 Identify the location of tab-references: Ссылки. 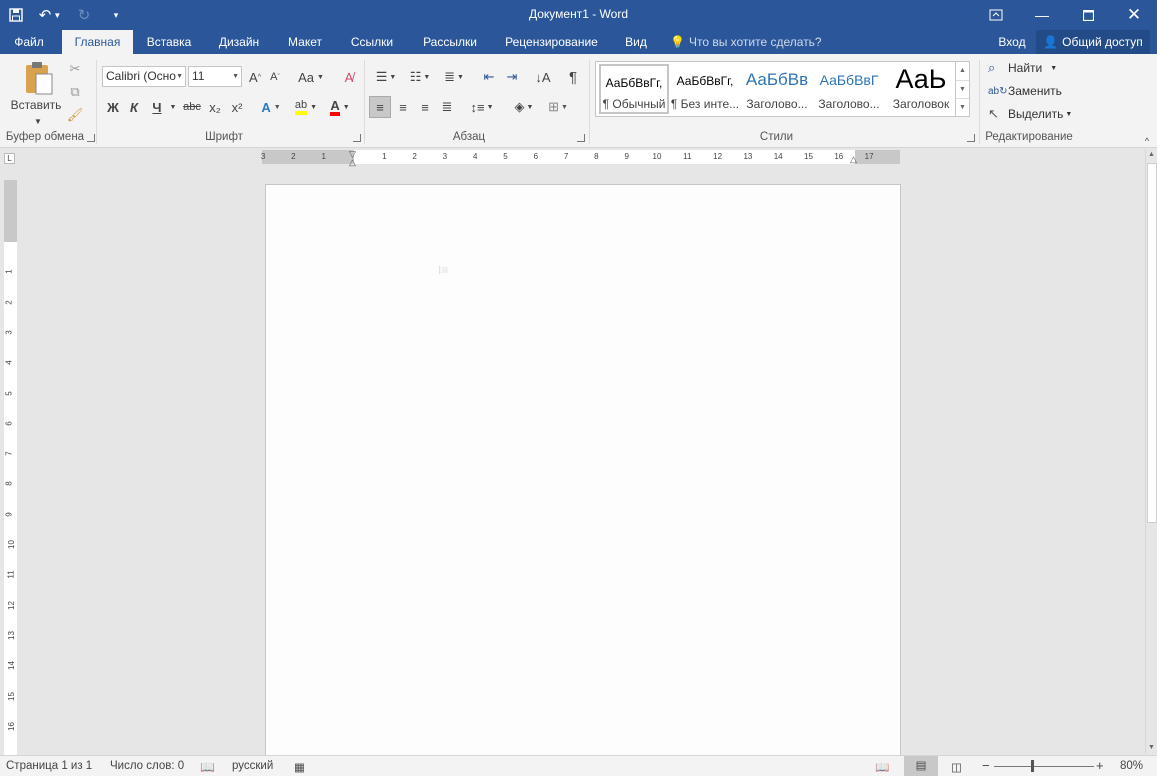
(372, 42).